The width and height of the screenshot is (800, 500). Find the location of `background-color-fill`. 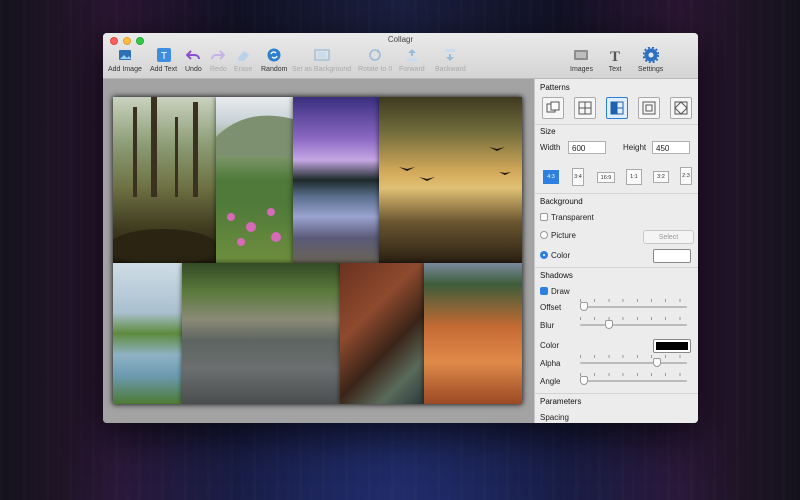

background-color-fill is located at coordinates (672, 256).